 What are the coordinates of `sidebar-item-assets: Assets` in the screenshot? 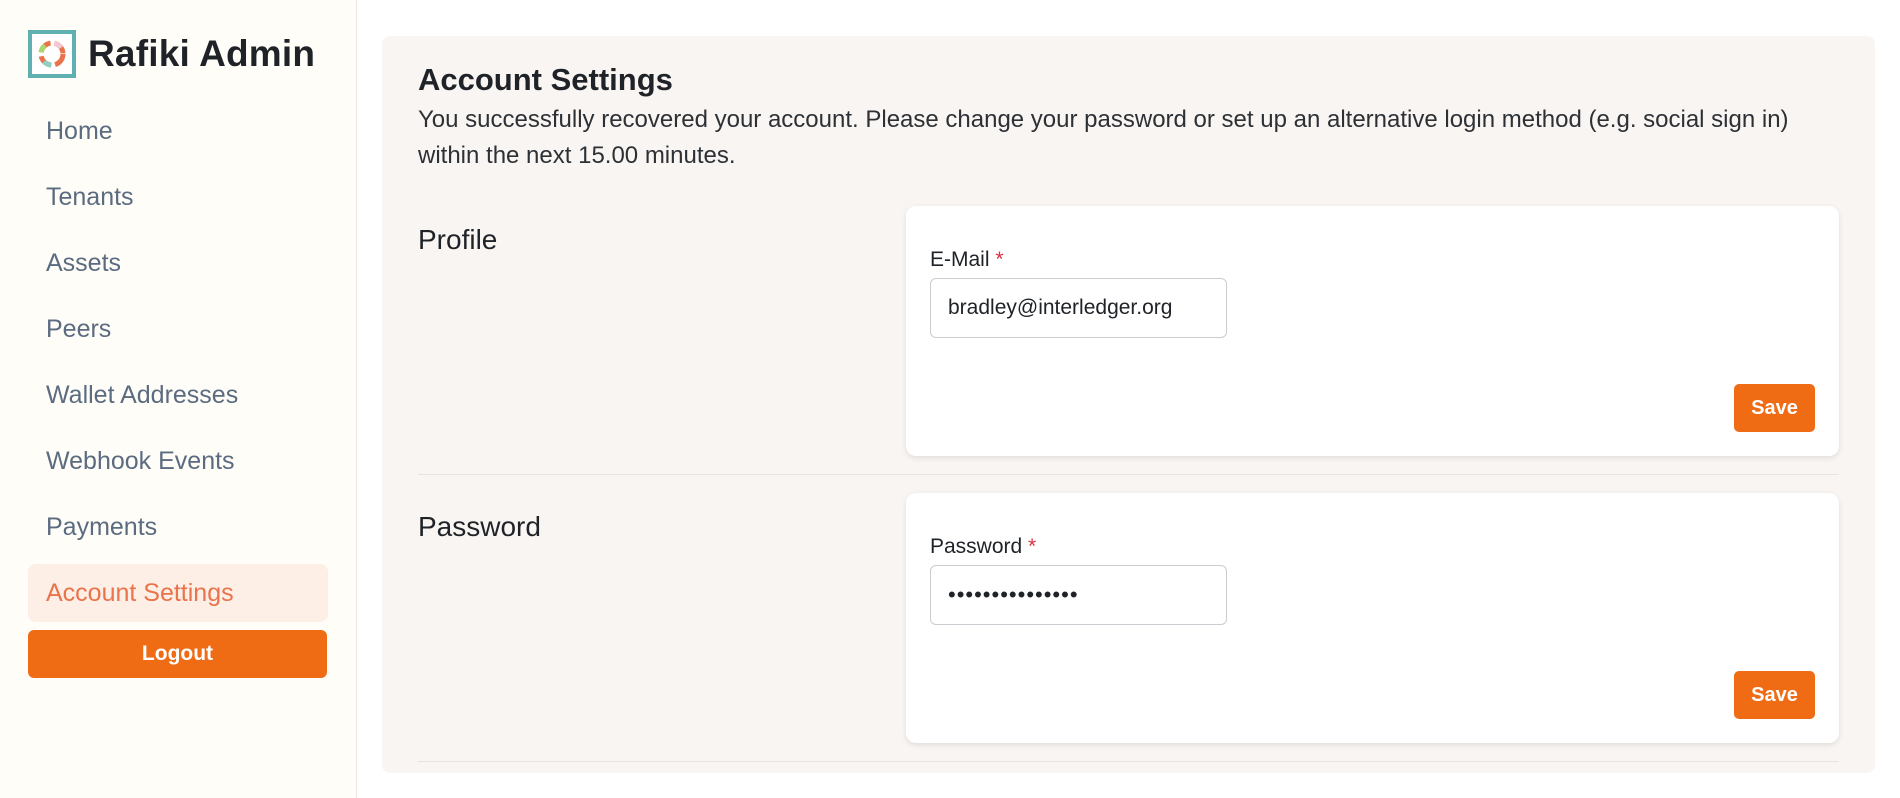 It's located at (178, 263).